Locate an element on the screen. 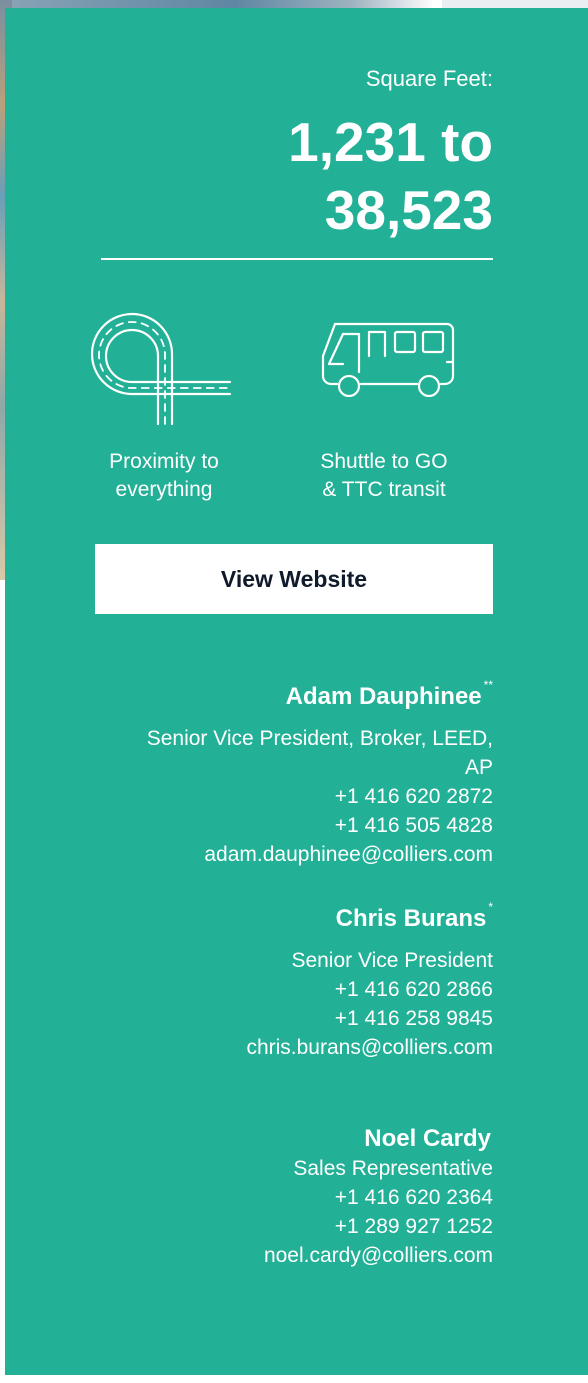 The width and height of the screenshot is (588, 1383). contact-phone-link: +1 416 258 9845 is located at coordinates (263, 1018).